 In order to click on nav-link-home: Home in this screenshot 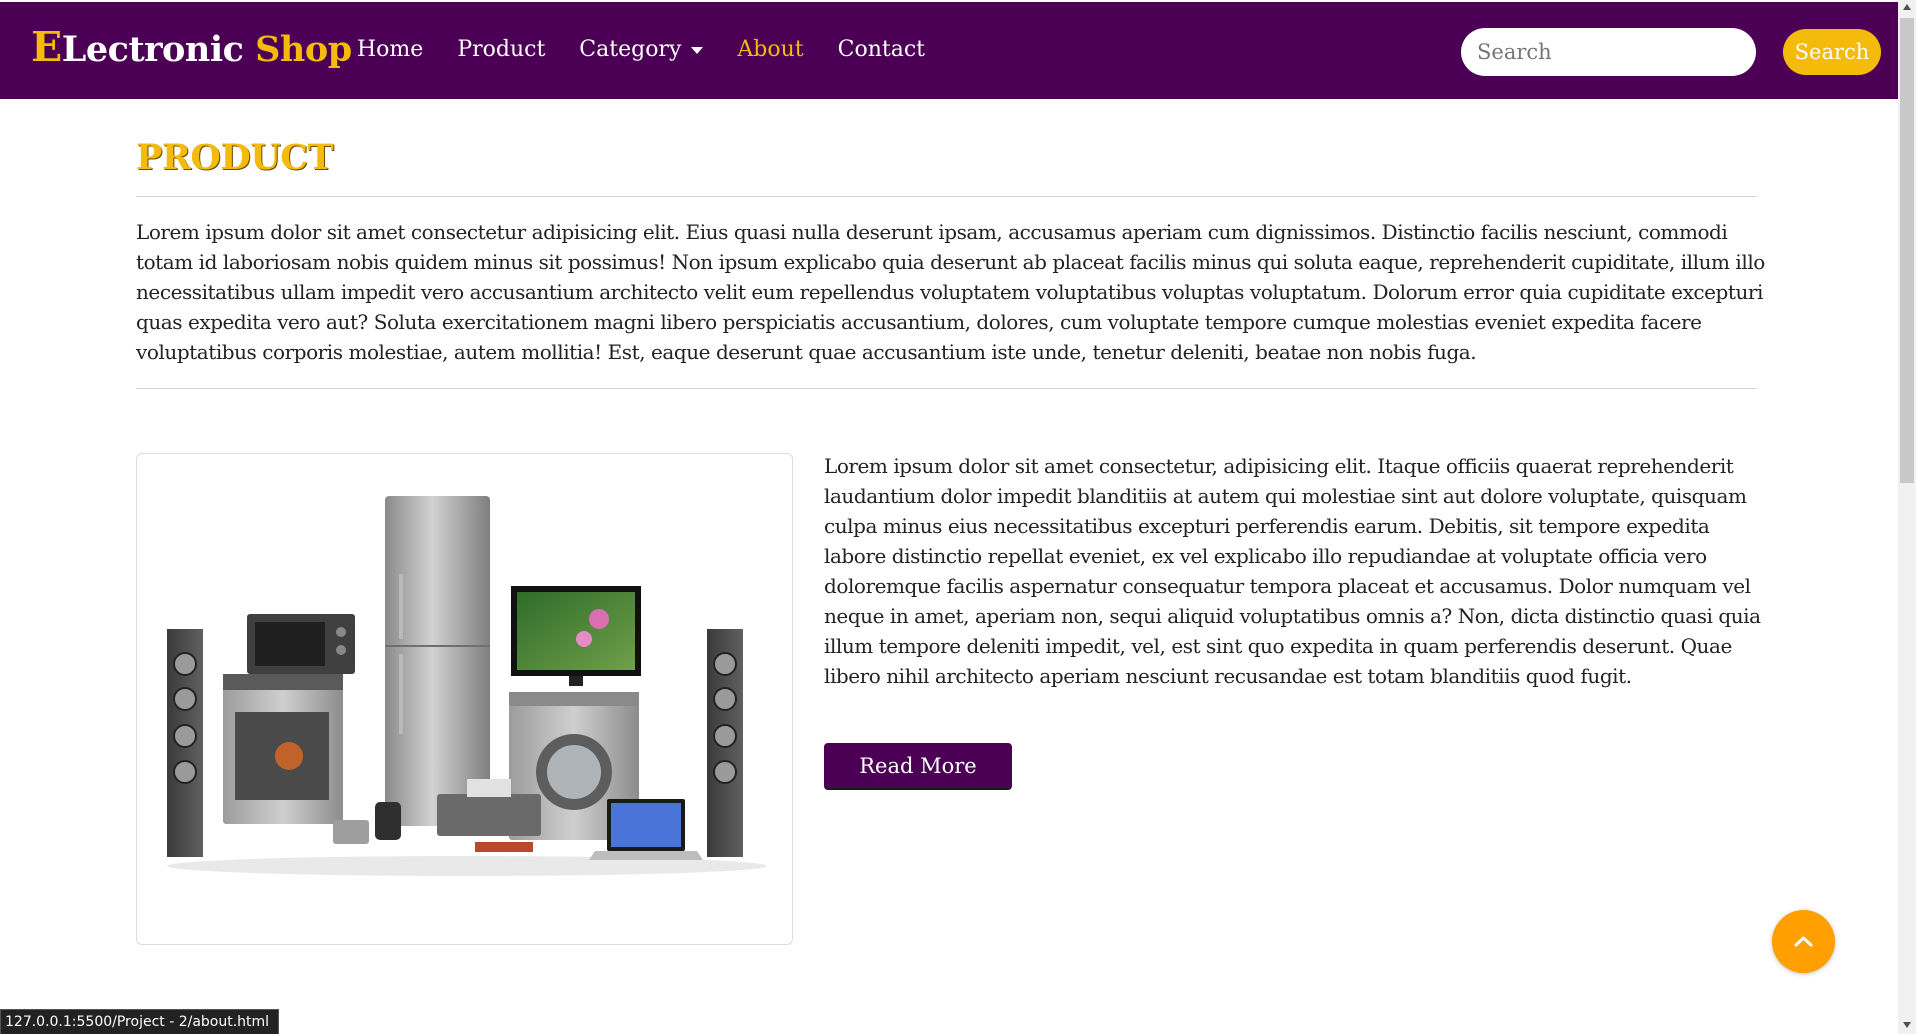, I will do `click(390, 50)`.